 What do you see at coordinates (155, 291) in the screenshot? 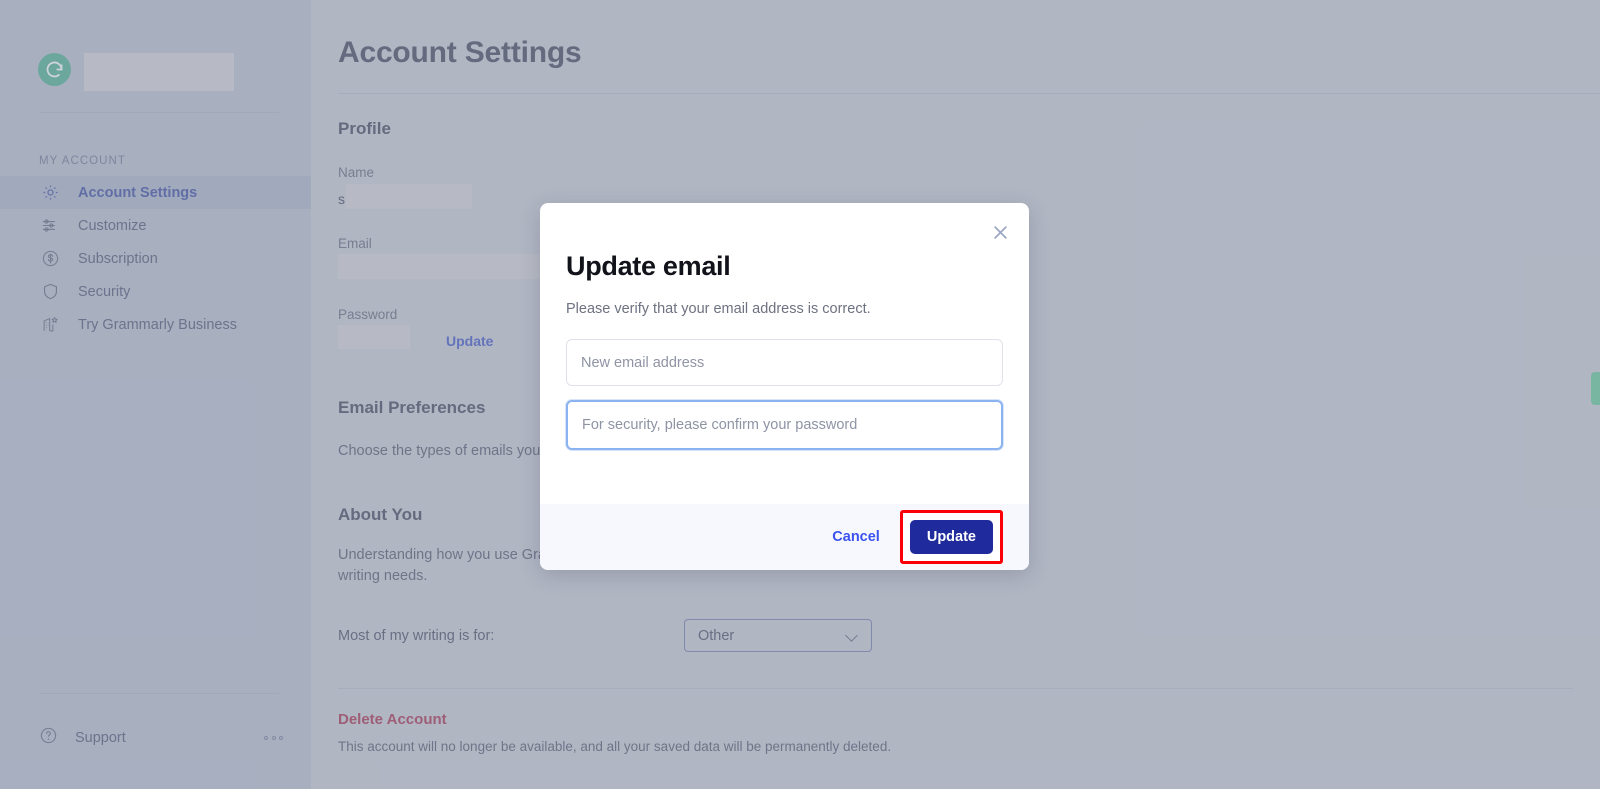
I see `sidebar-item-security: Security` at bounding box center [155, 291].